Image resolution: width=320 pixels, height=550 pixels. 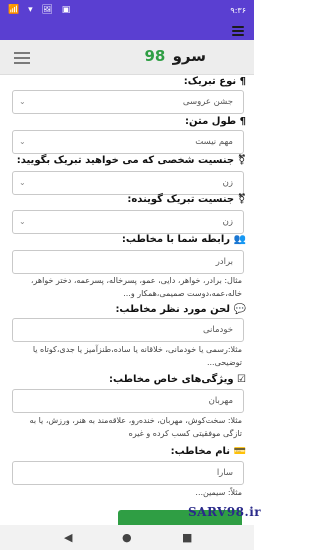 What do you see at coordinates (128, 142) in the screenshot?
I see `length-select: مهم نیست ⌄` at bounding box center [128, 142].